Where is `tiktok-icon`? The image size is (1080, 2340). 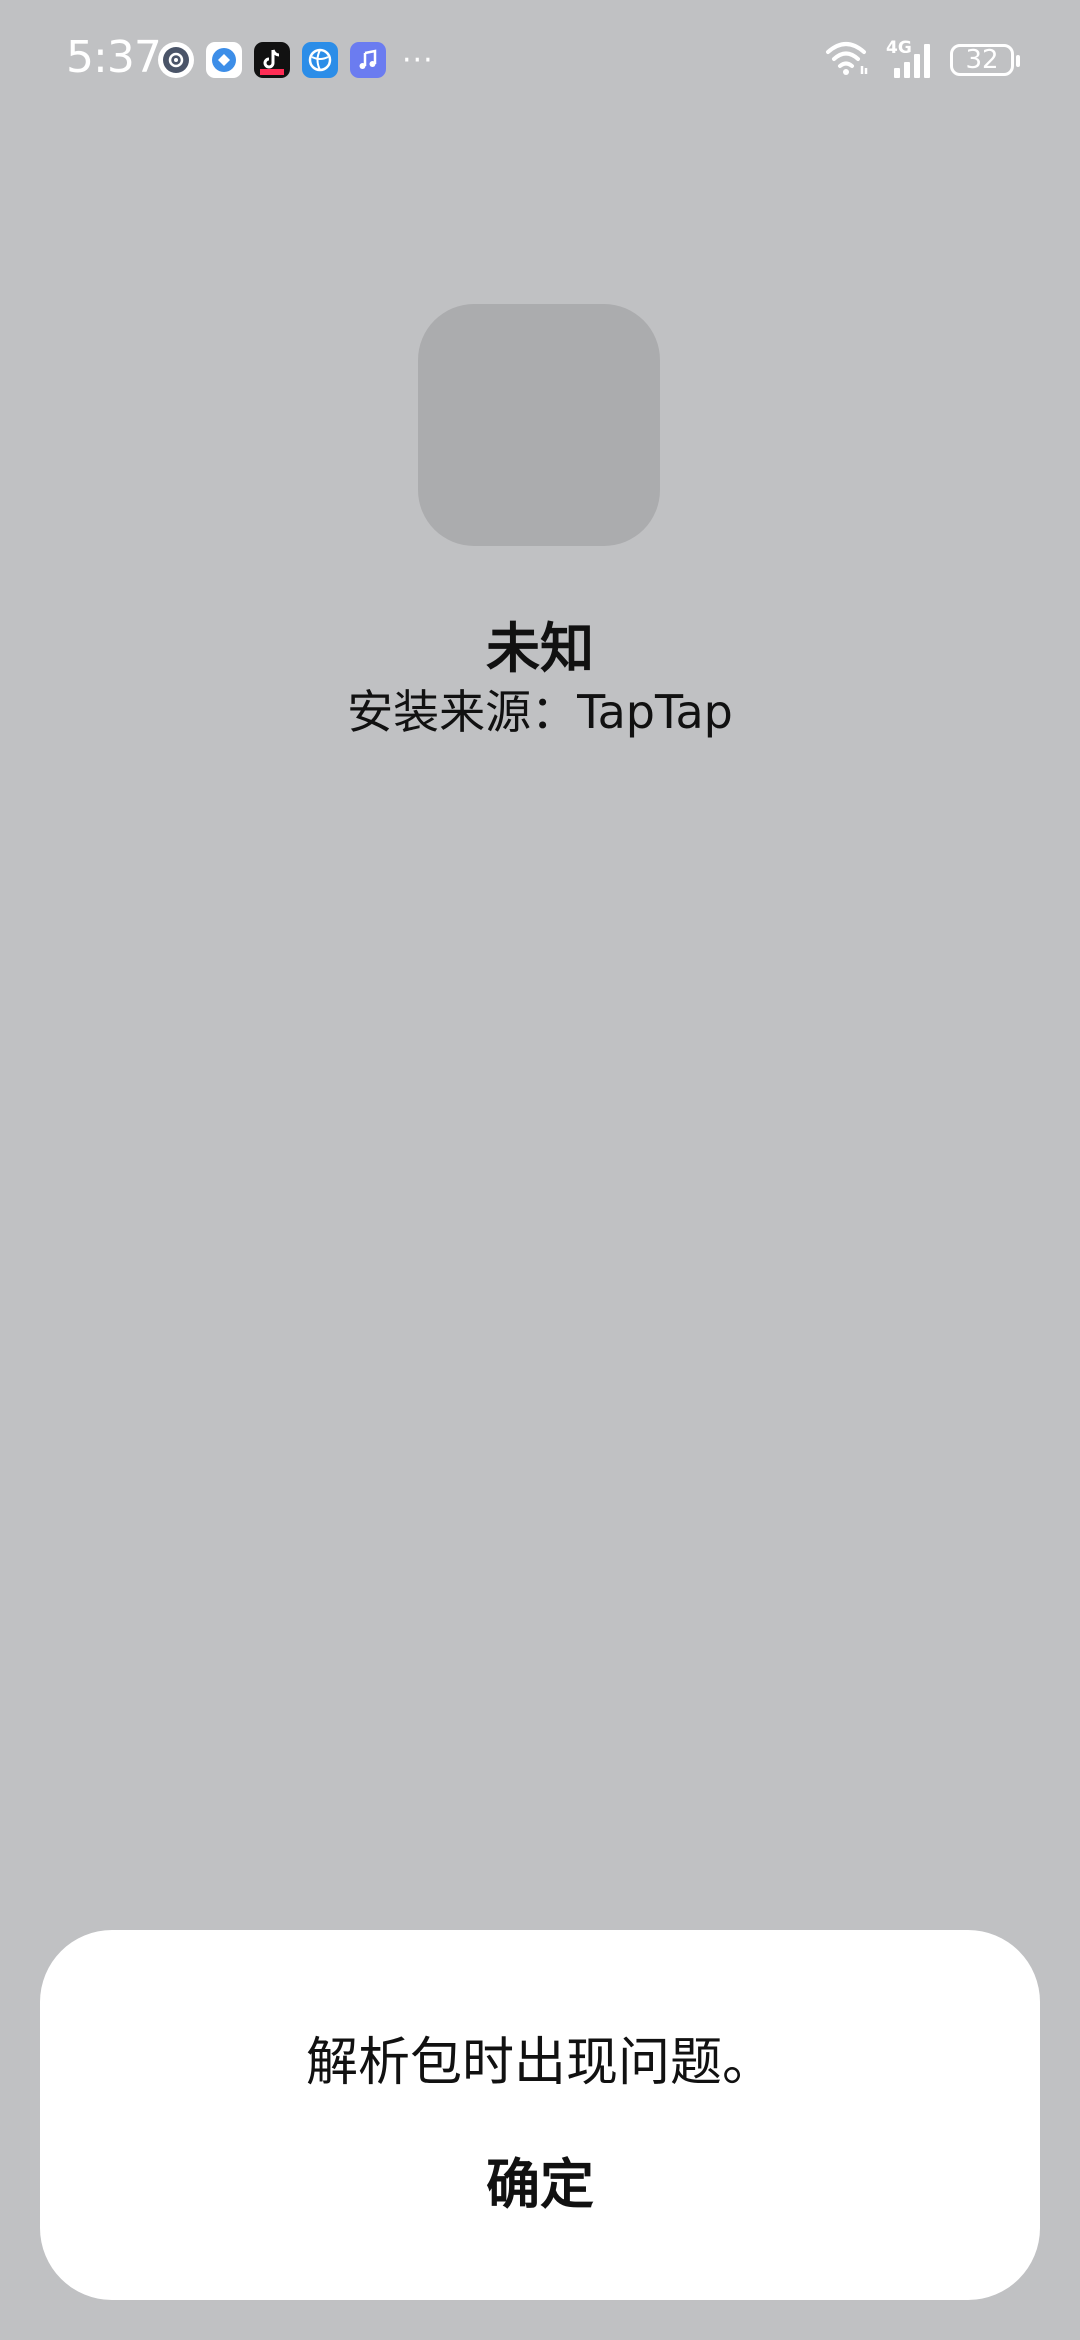
tiktok-icon is located at coordinates (272, 60).